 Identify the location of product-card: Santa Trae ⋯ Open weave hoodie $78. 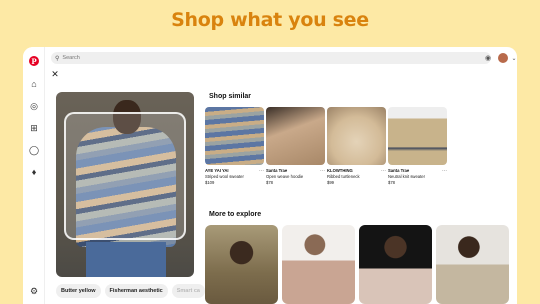
(295, 146).